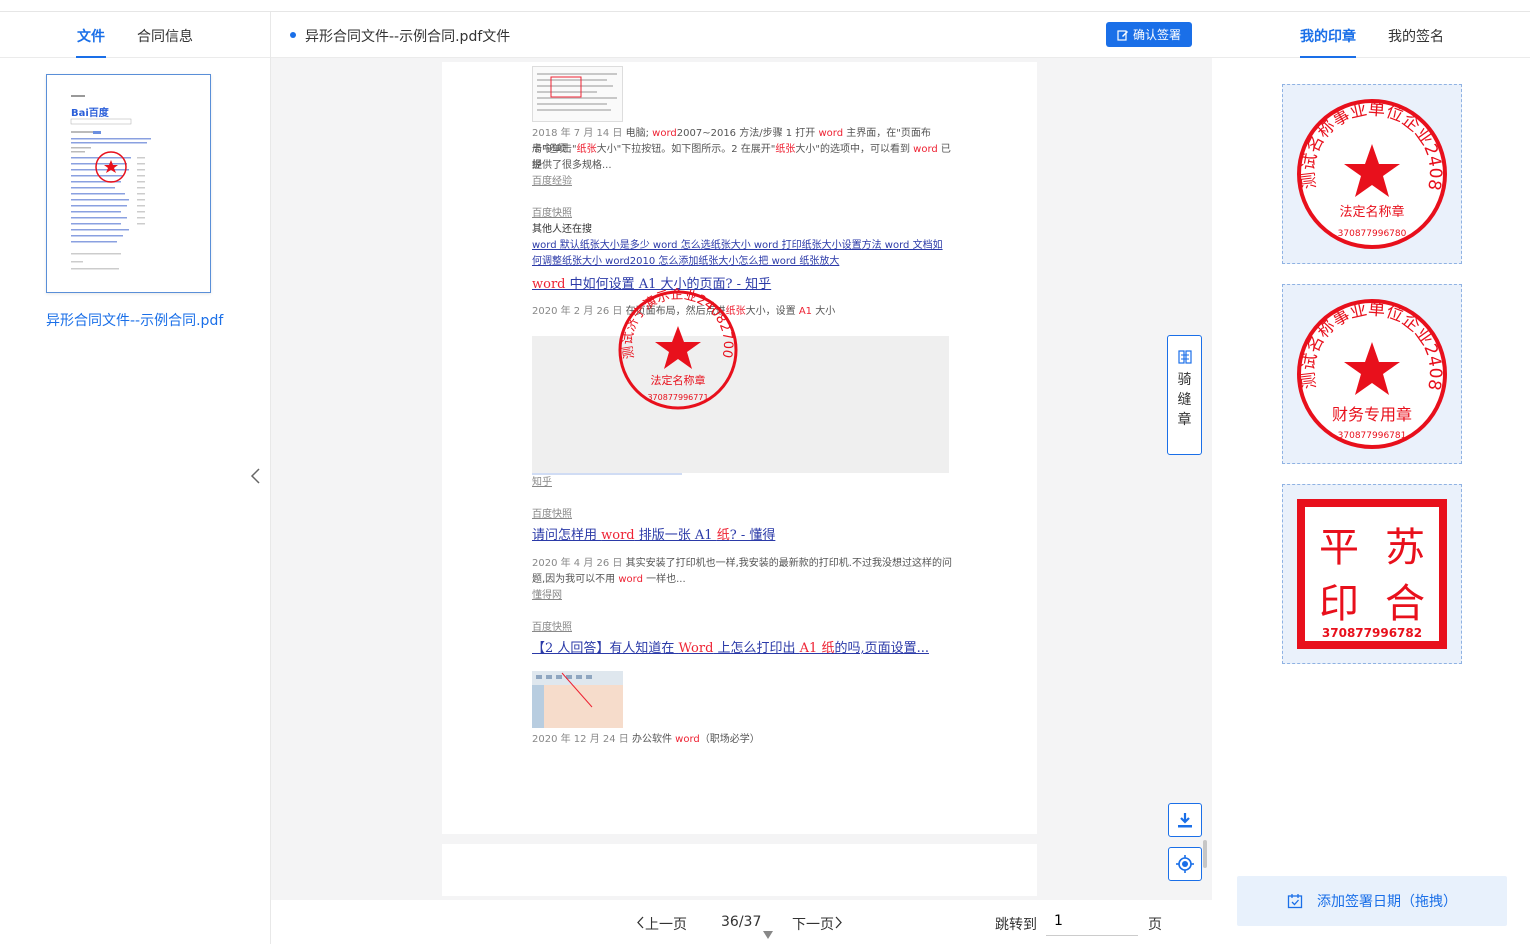 This screenshot has width=1530, height=944. I want to click on next-document-page, so click(739, 870).